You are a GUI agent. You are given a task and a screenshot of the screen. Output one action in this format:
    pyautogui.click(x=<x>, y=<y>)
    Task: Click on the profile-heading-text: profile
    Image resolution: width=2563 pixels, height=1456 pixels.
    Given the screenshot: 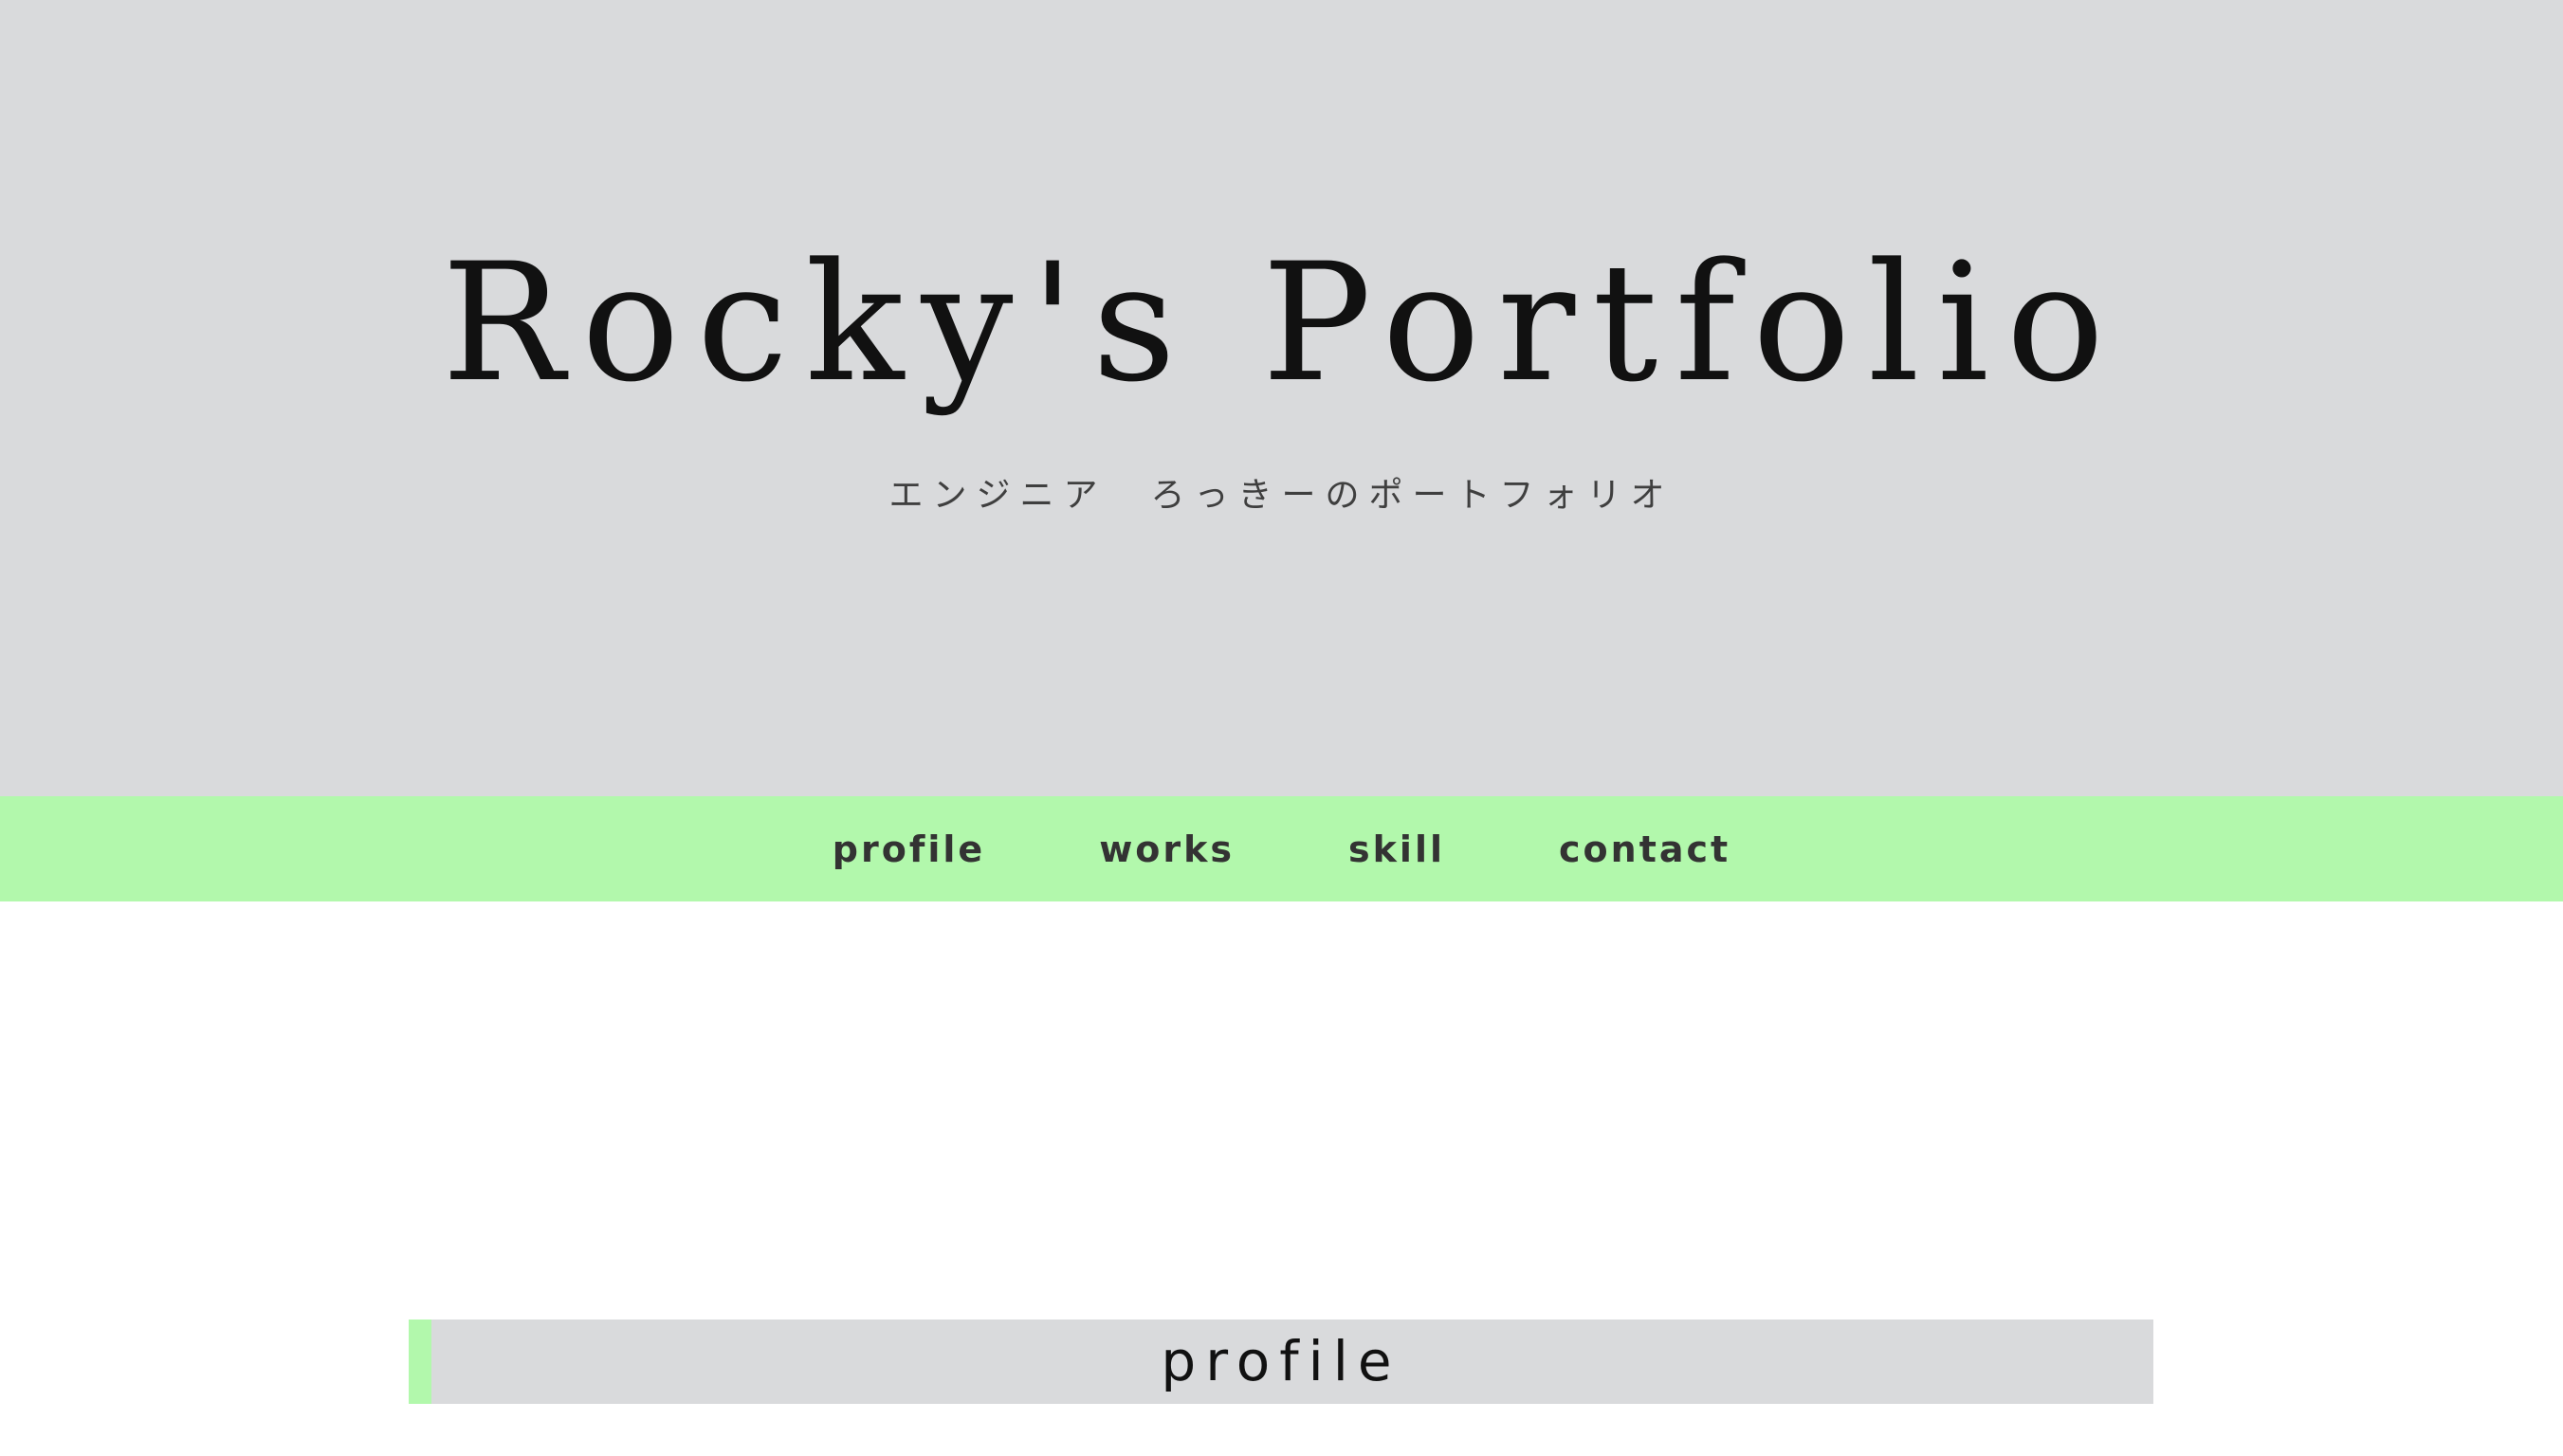 What is the action you would take?
    pyautogui.click(x=1281, y=1361)
    